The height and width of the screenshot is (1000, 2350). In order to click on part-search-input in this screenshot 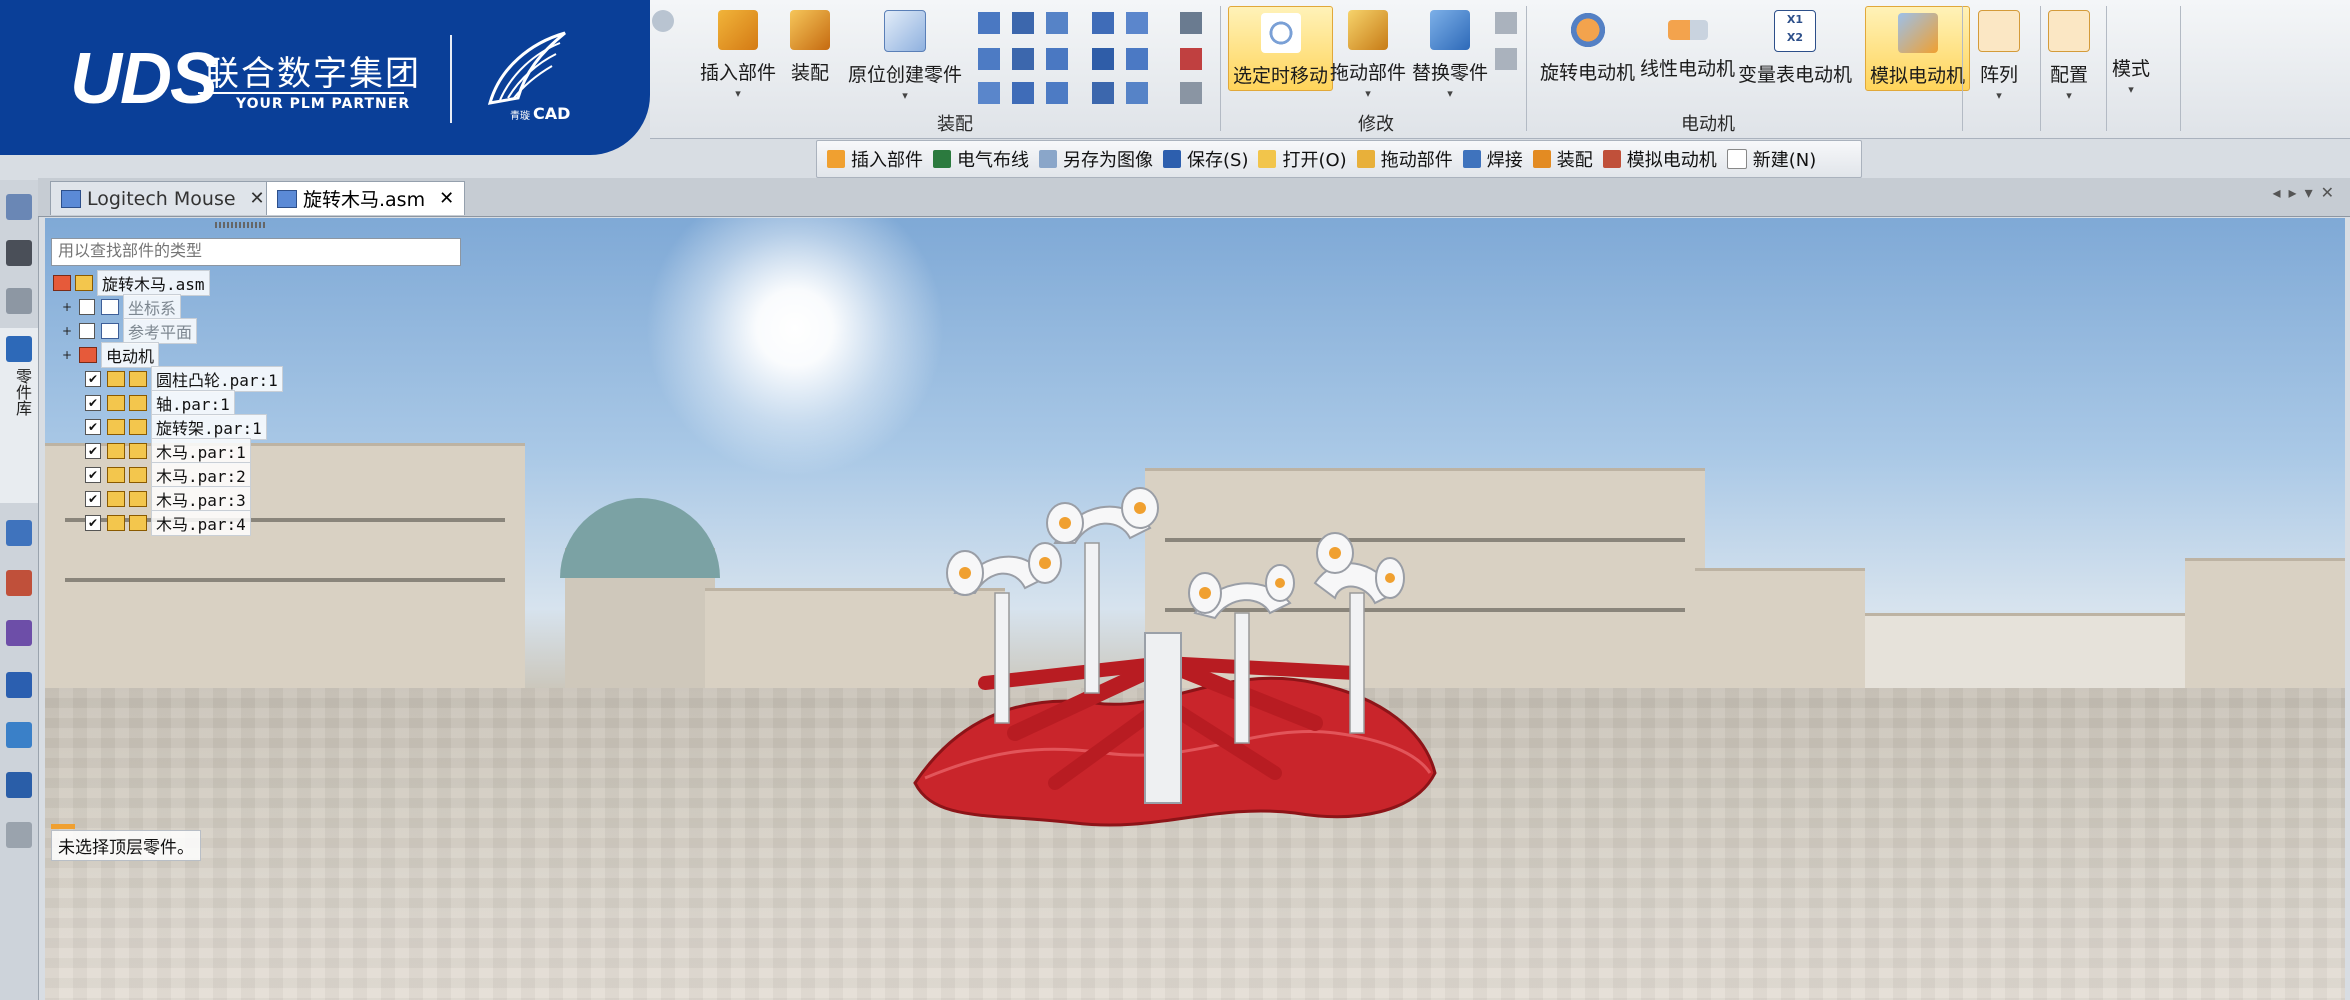, I will do `click(256, 252)`.